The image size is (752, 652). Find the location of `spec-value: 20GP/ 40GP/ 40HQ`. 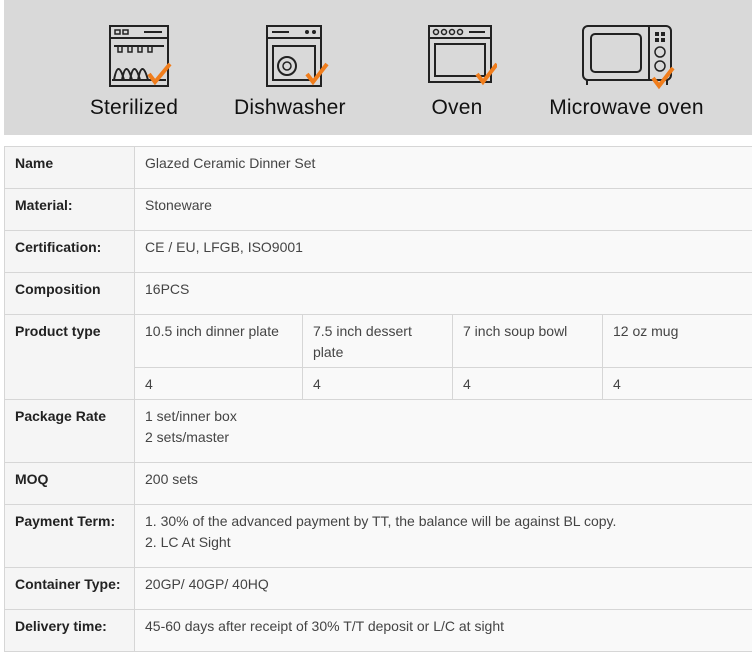

spec-value: 20GP/ 40GP/ 40HQ is located at coordinates (443, 589).